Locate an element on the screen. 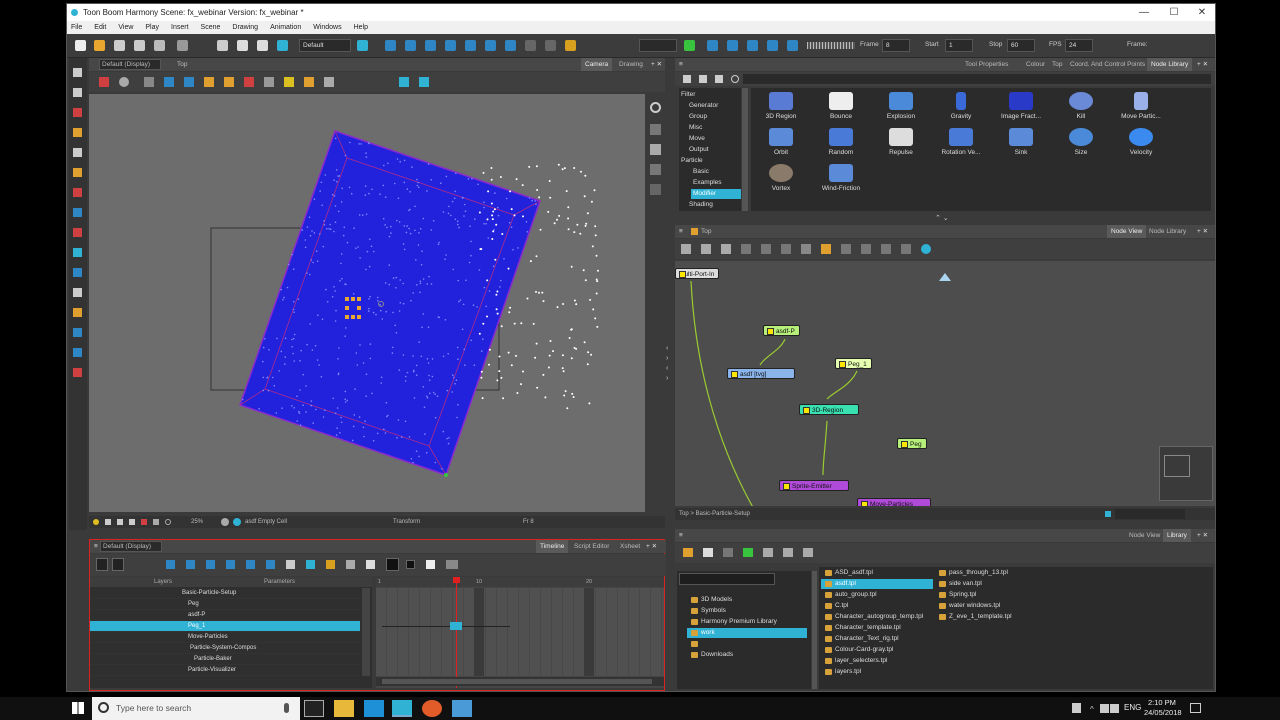 This screenshot has width=1280, height=720. settings-icon is located at coordinates (225, 522).